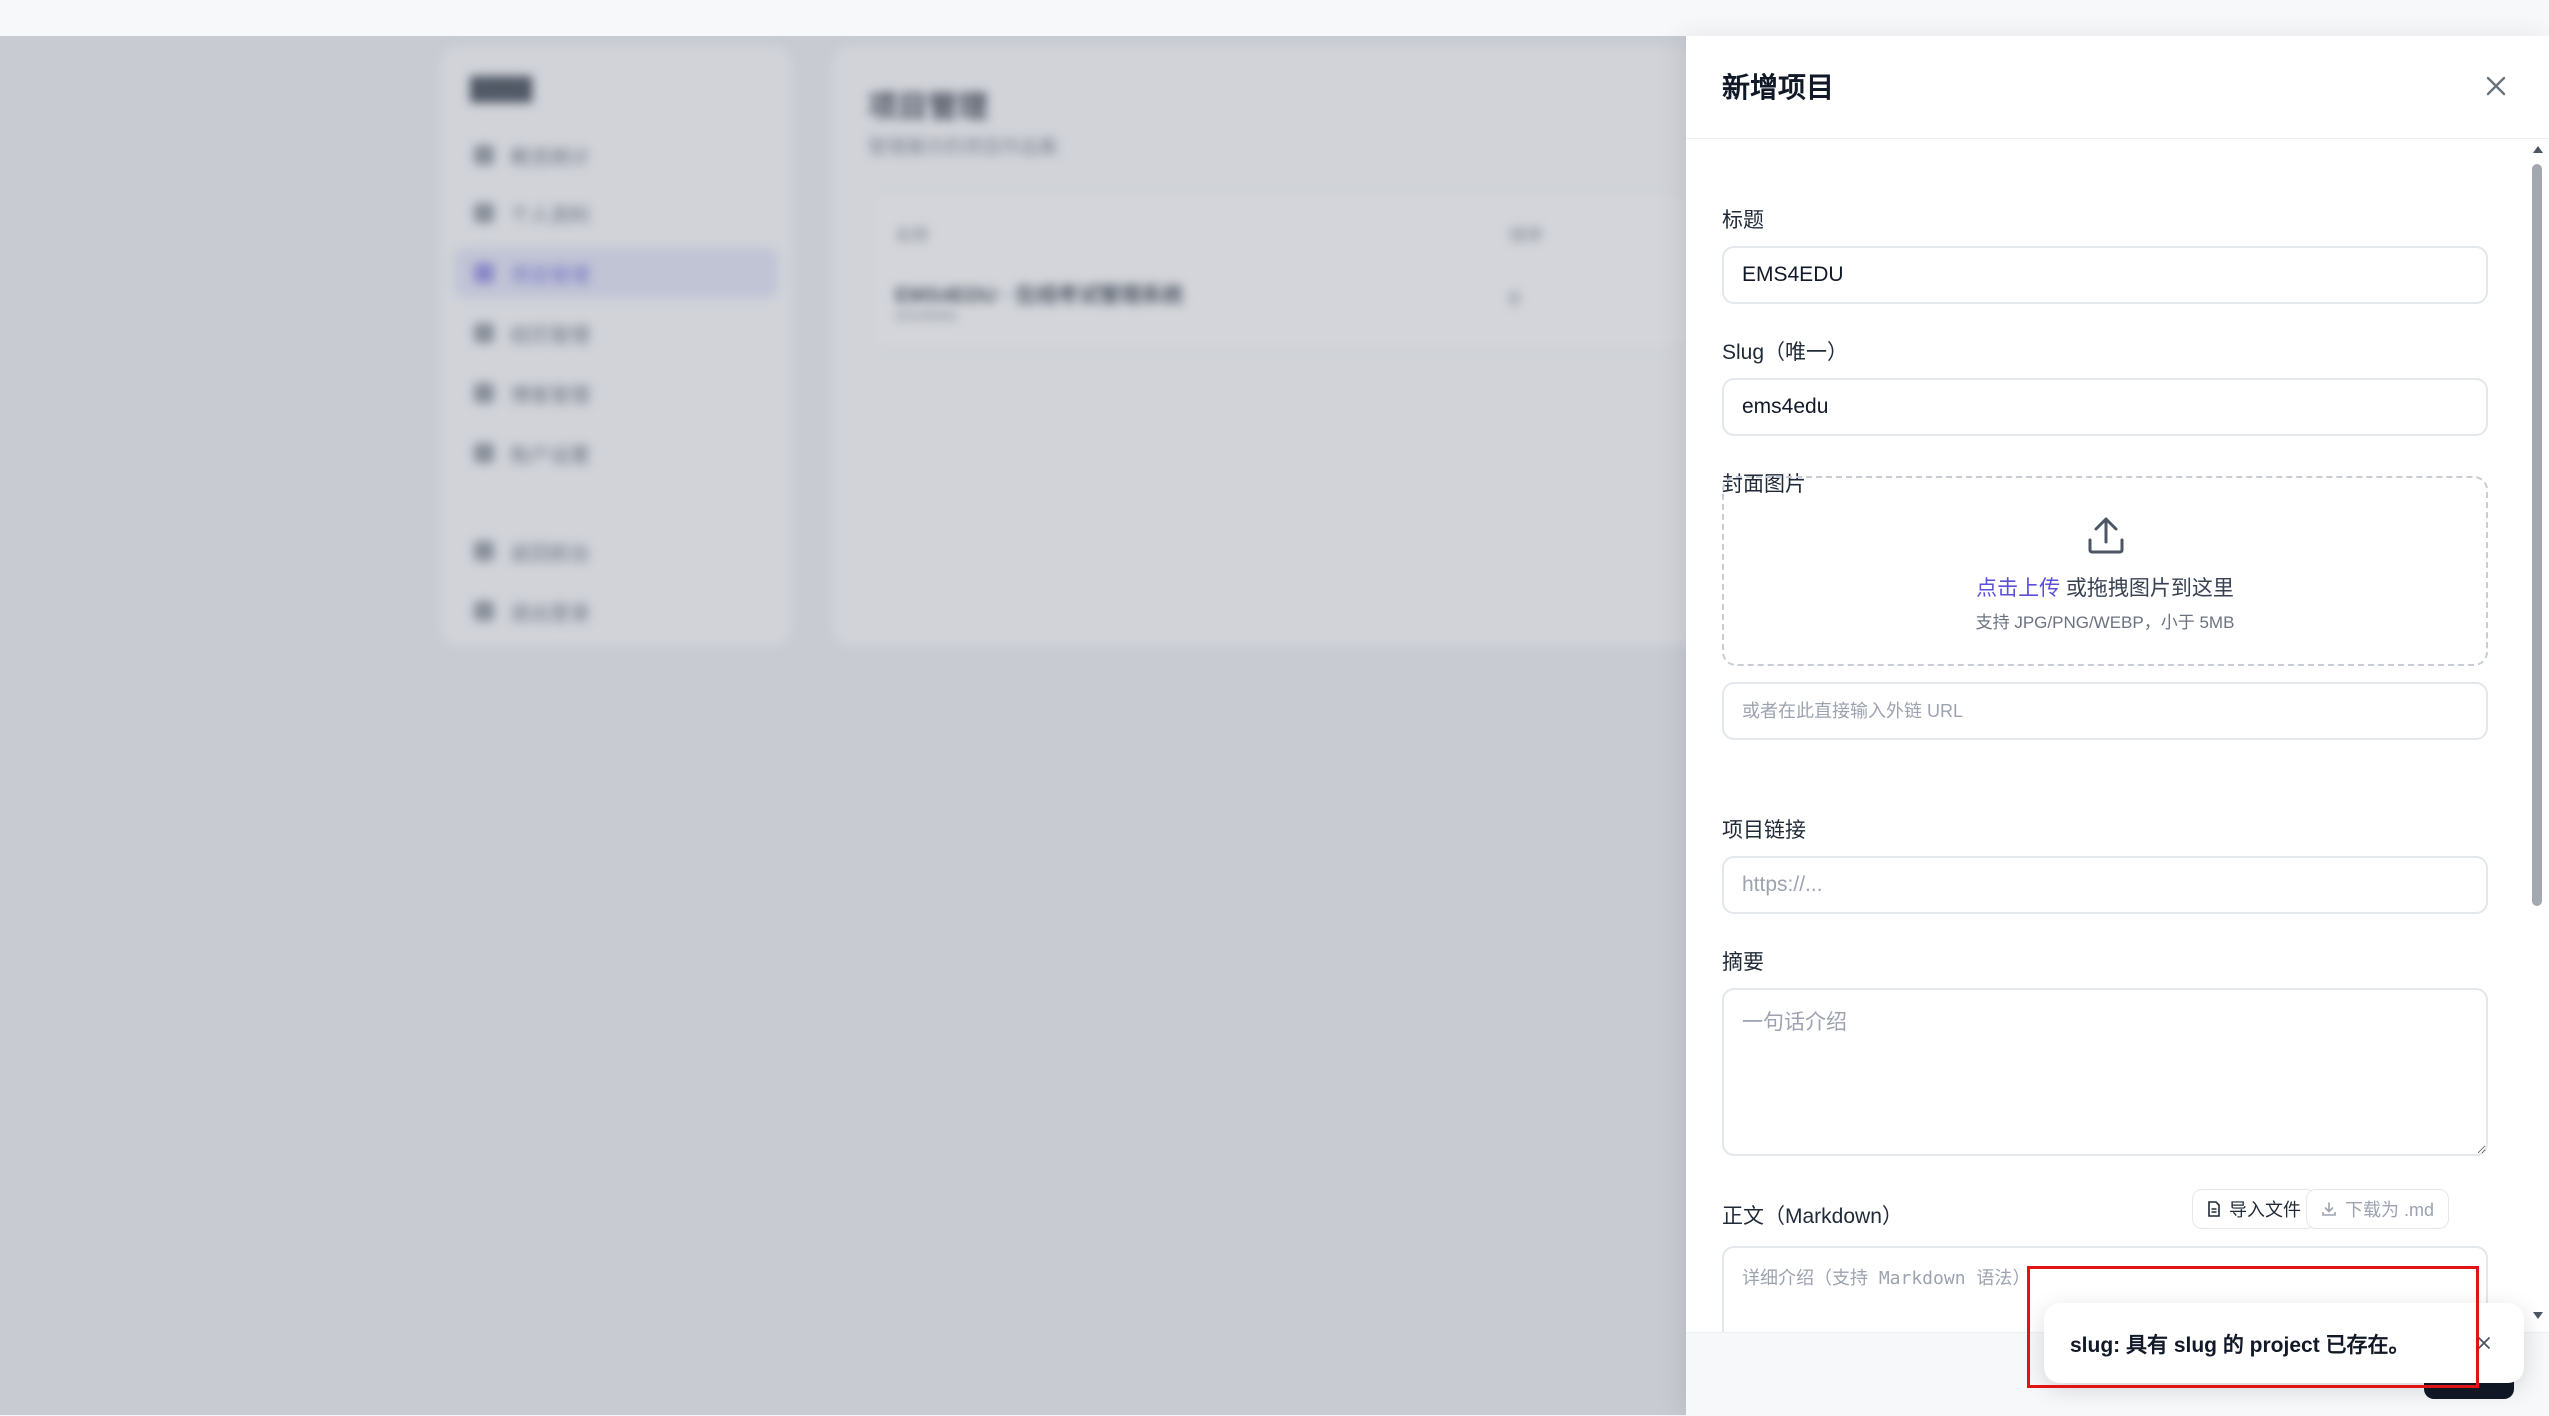 The height and width of the screenshot is (1416, 2549). Describe the element at coordinates (2214, 1209) in the screenshot. I see `file-icon` at that location.